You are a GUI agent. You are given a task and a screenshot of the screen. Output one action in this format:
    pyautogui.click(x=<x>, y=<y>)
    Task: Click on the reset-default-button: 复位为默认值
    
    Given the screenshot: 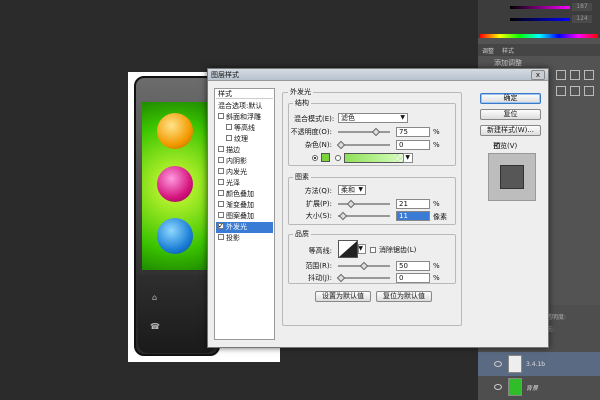 What is the action you would take?
    pyautogui.click(x=404, y=296)
    